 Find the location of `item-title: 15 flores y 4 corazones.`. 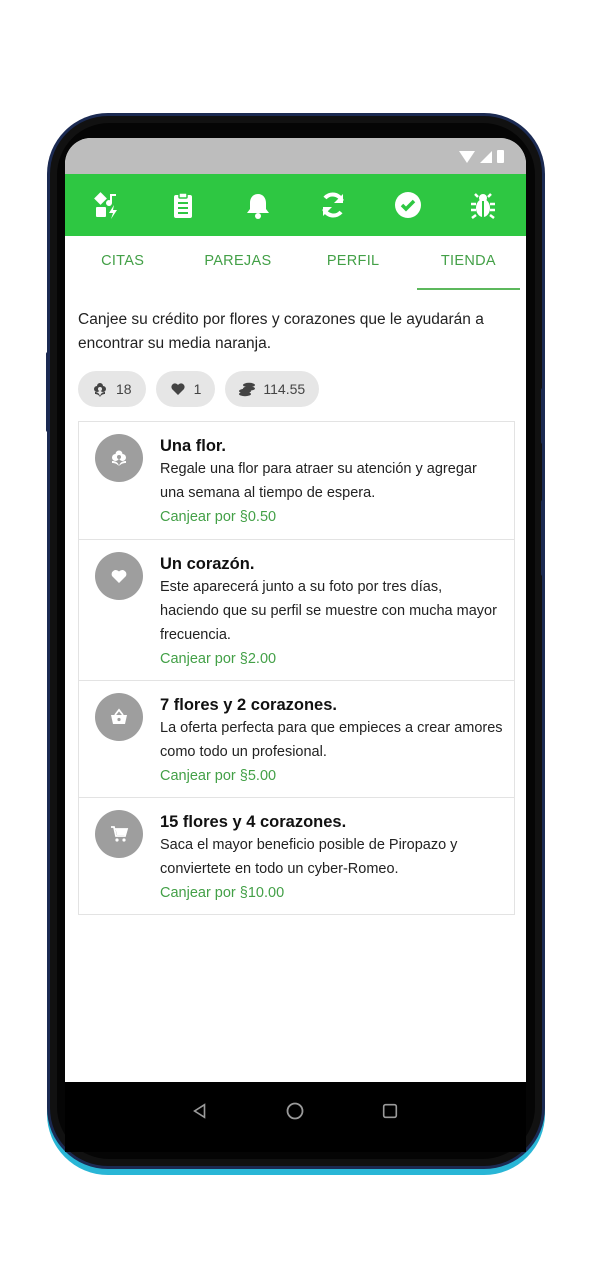

item-title: 15 flores y 4 corazones. is located at coordinates (253, 822).